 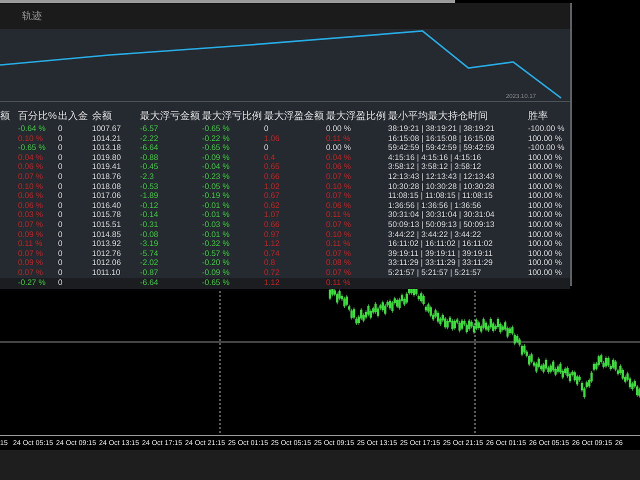 I want to click on table-cell-text: 3:44:22 | 3:44:22 | 3:44:22, so click(x=435, y=235).